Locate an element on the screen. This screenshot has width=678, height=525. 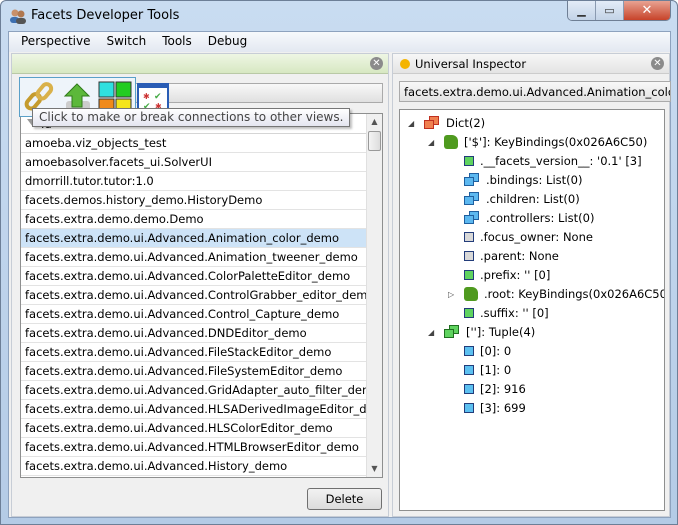
tree-node-label: .__facets_version__: '0.1' [3] is located at coordinates (561, 161).